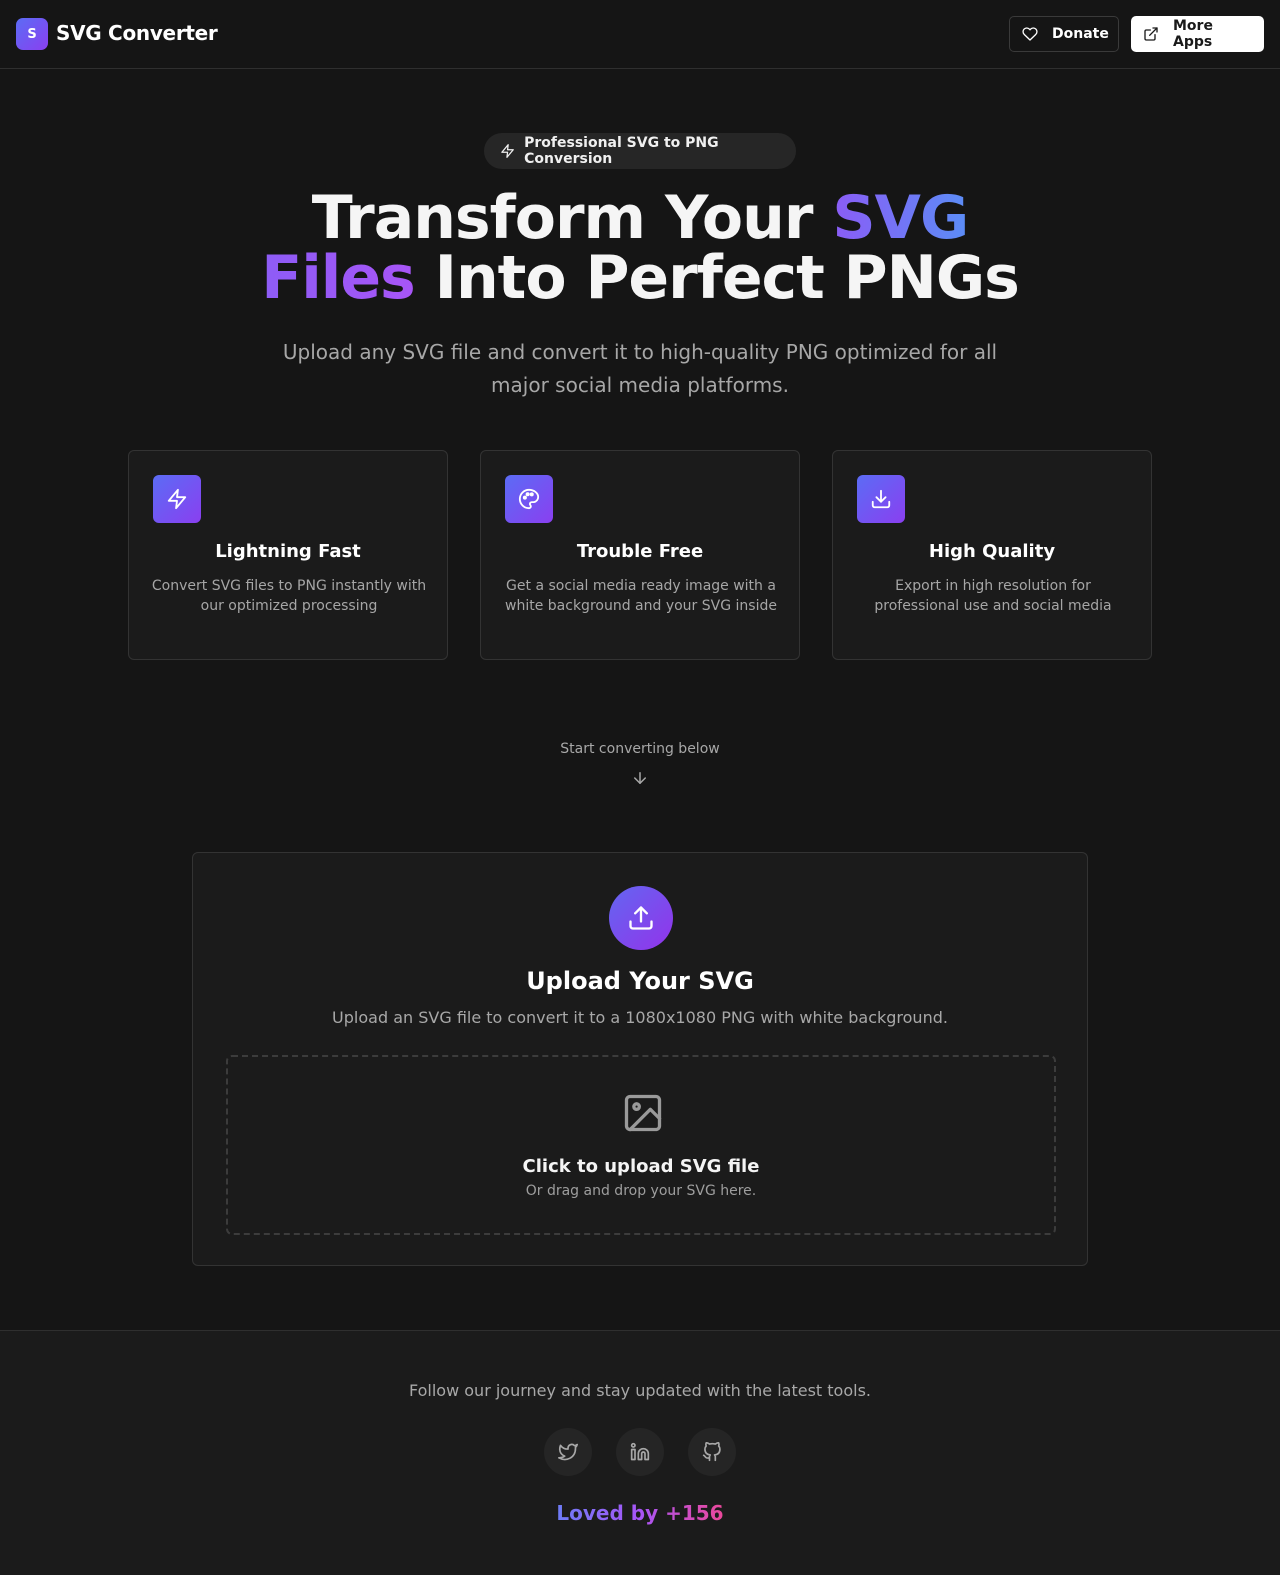 The height and width of the screenshot is (1575, 1280). Describe the element at coordinates (640, 551) in the screenshot. I see `feature-title: Trouble Free` at that location.